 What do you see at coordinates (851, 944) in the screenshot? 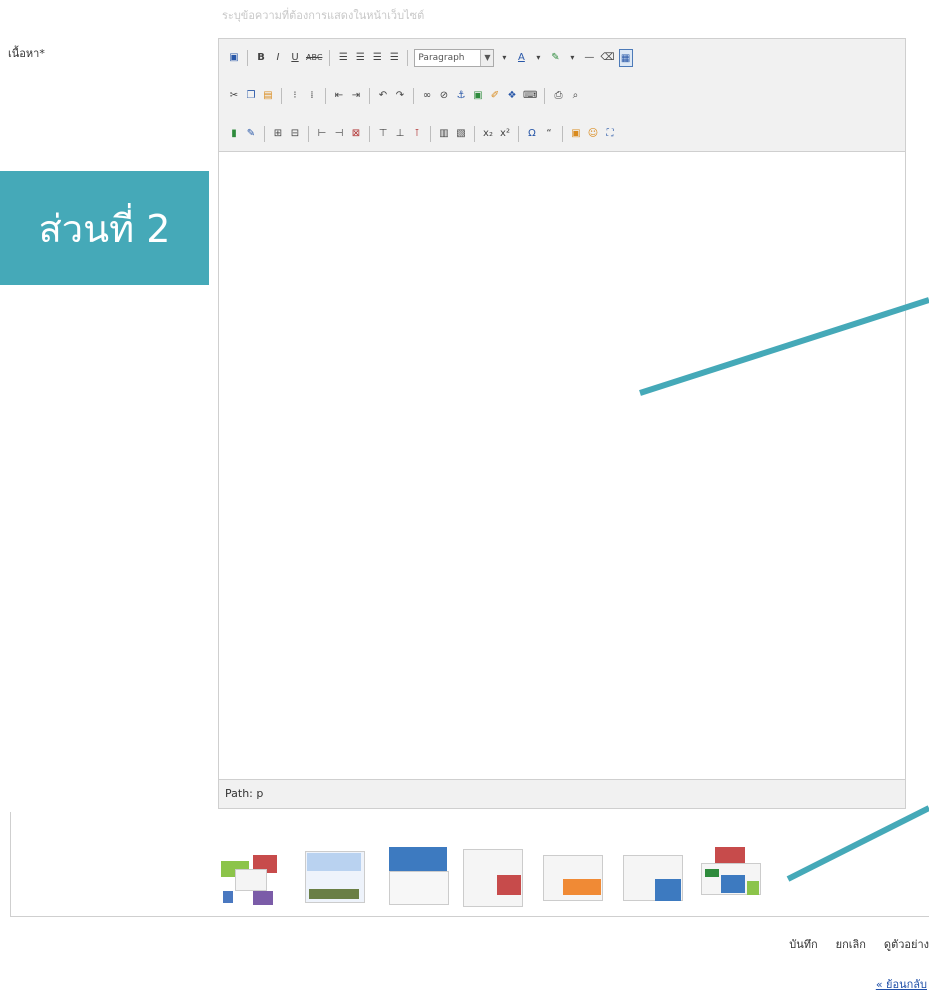
I see `cancel-button: ยกเลิก` at bounding box center [851, 944].